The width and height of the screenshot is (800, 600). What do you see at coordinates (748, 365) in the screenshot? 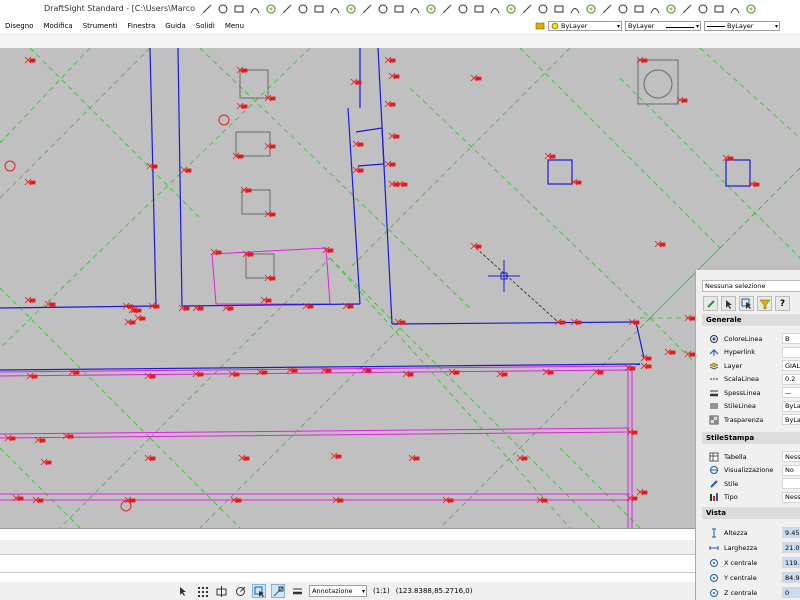
I see `property-row-layer: Layer GIAL` at bounding box center [748, 365].